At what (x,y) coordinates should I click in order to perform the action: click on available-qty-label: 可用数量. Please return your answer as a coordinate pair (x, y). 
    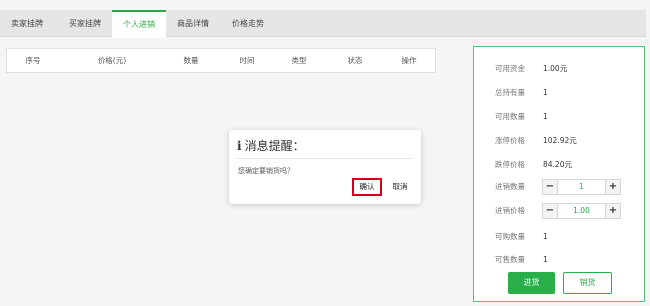
    Looking at the image, I should click on (510, 116).